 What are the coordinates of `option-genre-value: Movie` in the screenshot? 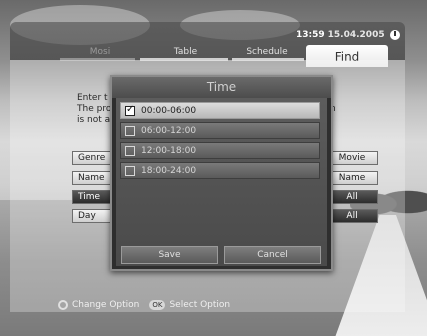 It's located at (352, 158).